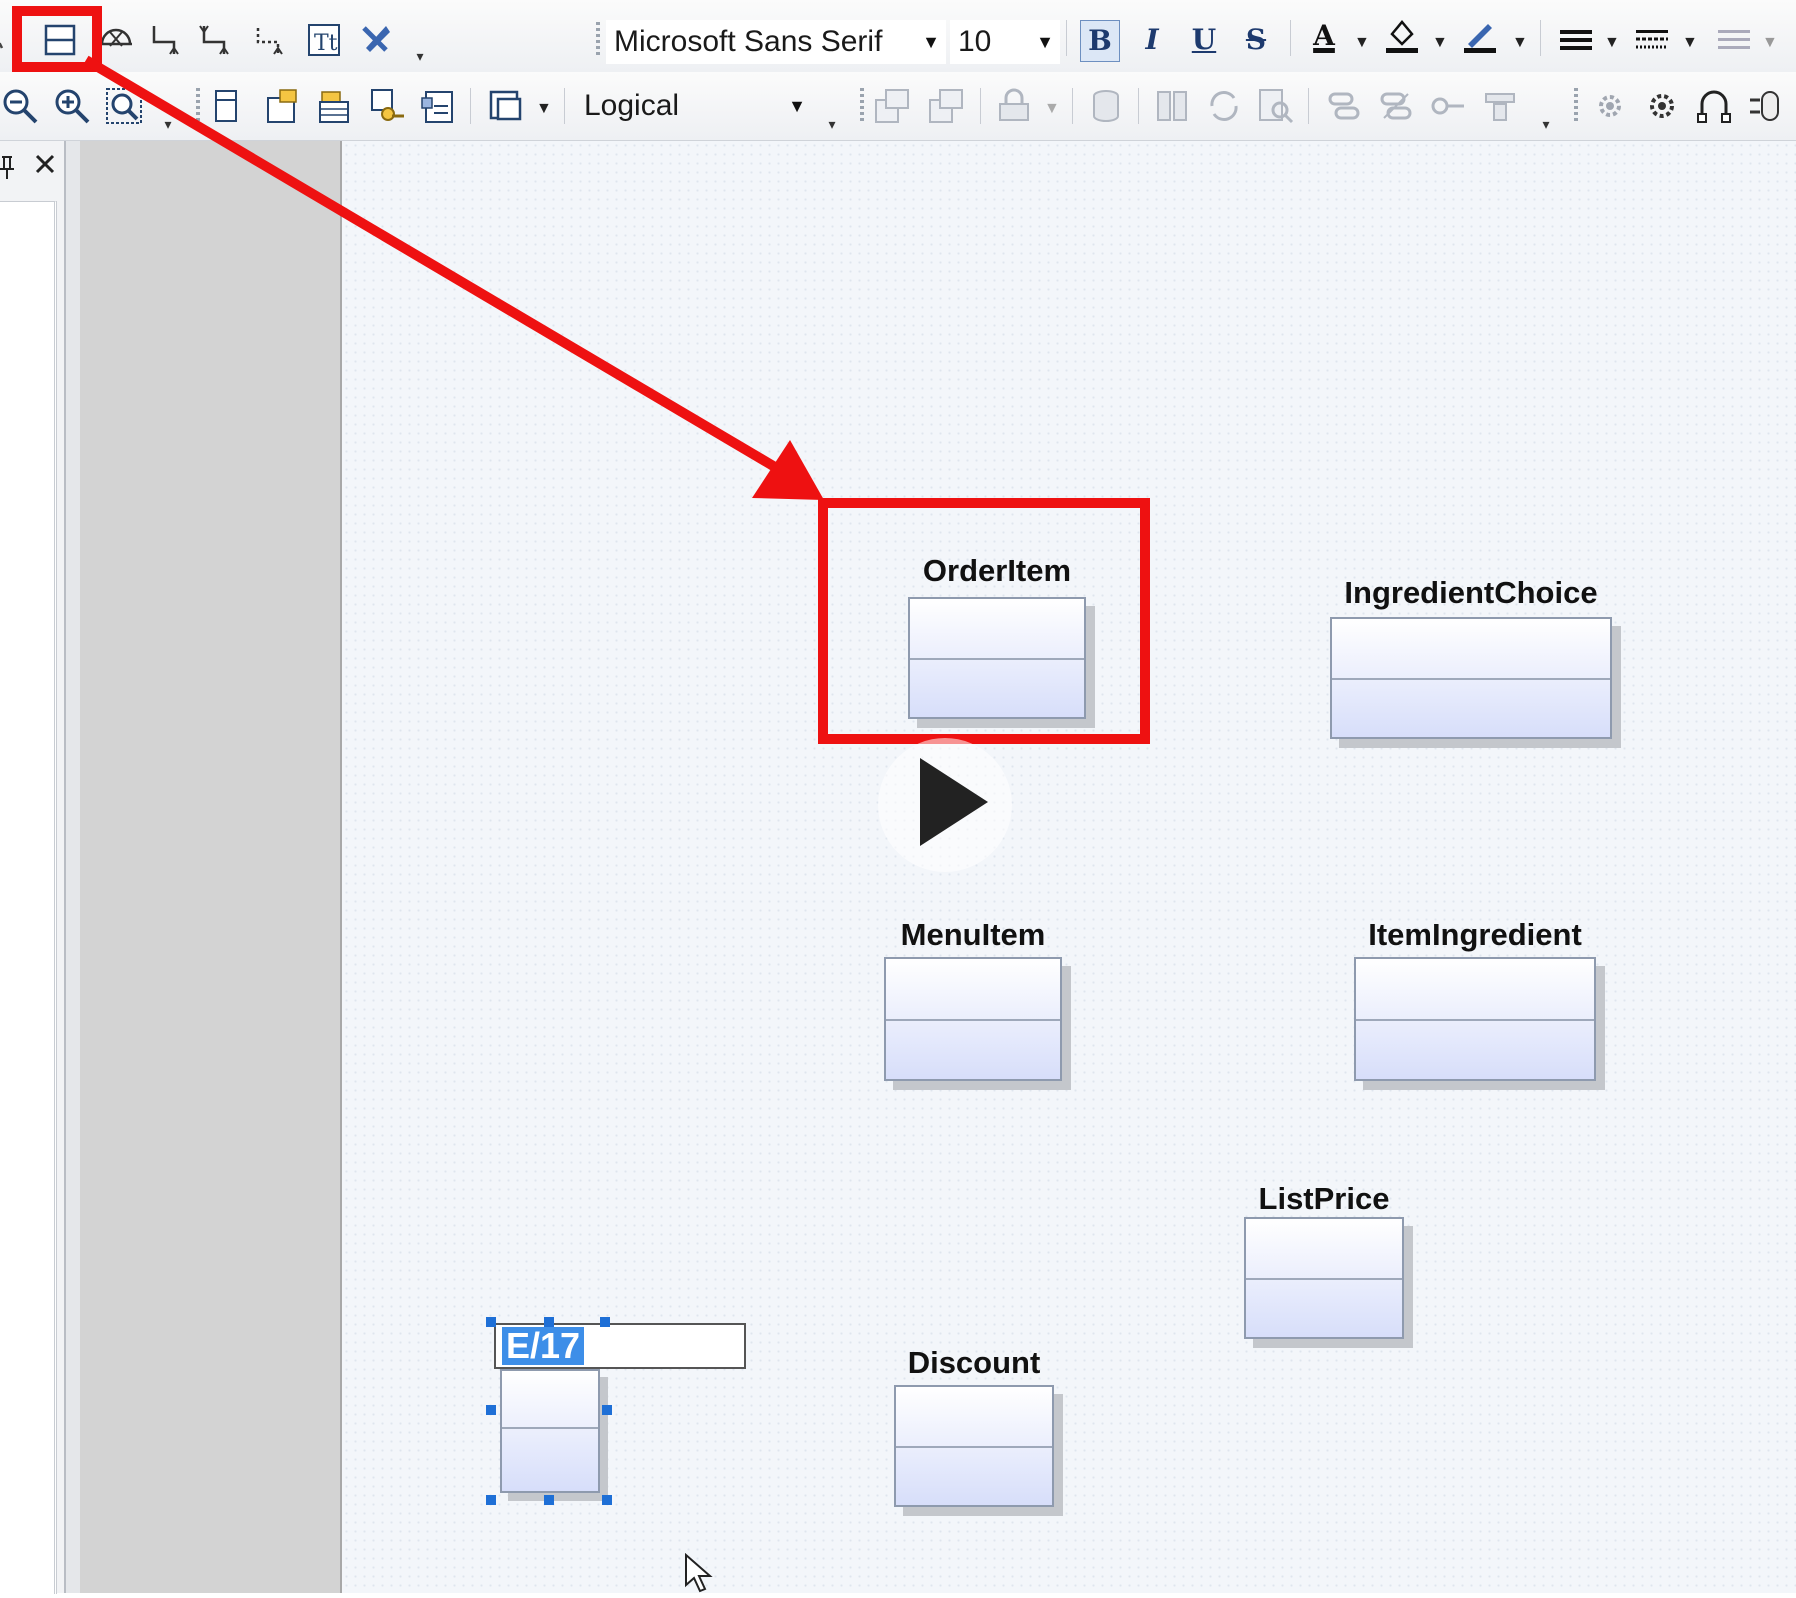 Image resolution: width=1796 pixels, height=1598 pixels. What do you see at coordinates (386, 106) in the screenshot?
I see `key-icon` at bounding box center [386, 106].